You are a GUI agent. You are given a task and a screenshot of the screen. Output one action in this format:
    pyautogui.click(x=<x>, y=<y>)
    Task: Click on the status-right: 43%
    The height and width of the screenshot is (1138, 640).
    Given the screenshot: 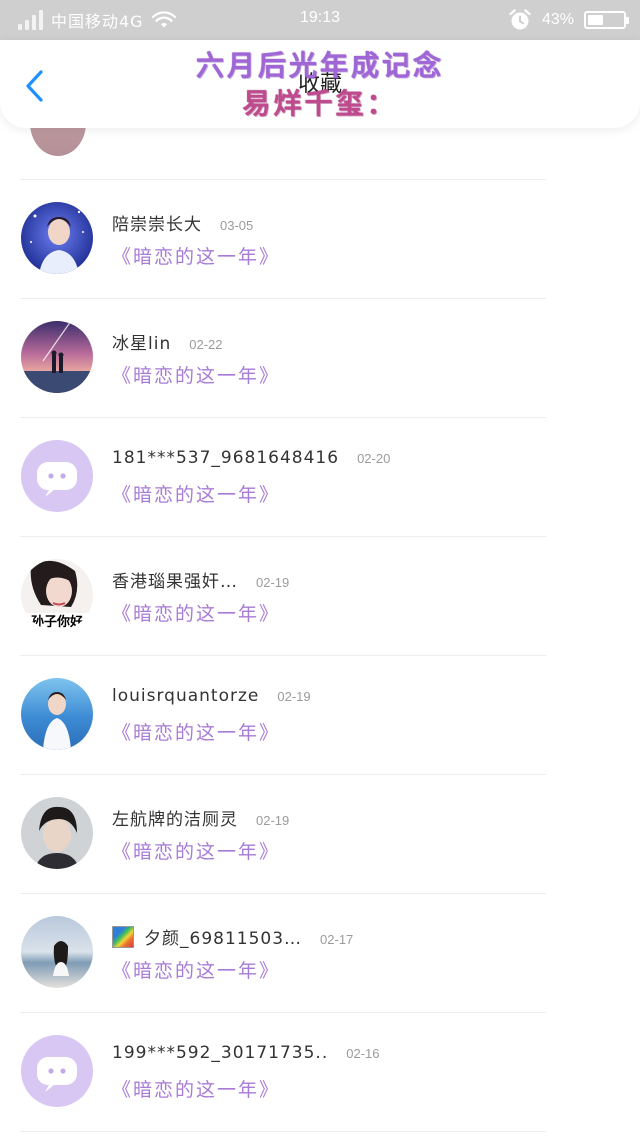 What is the action you would take?
    pyautogui.click(x=568, y=20)
    